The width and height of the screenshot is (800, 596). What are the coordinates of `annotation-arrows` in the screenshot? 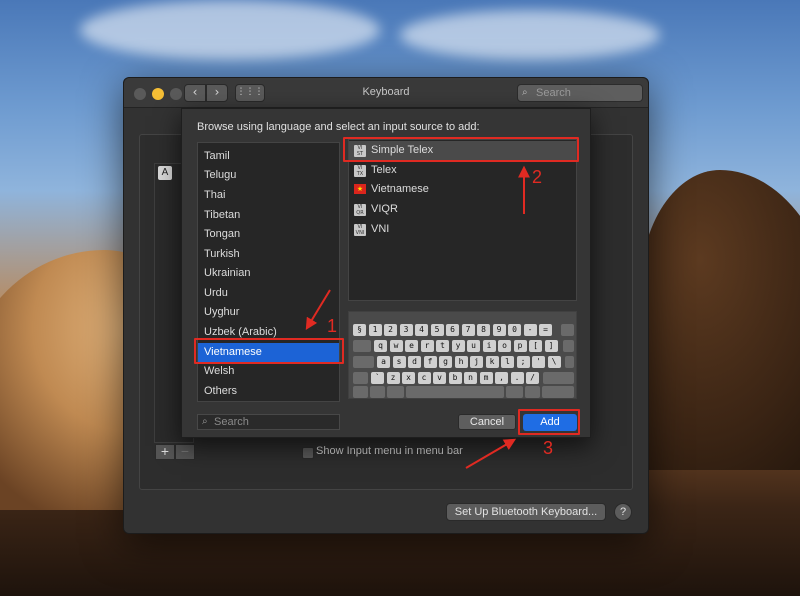 It's located at (417, 317).